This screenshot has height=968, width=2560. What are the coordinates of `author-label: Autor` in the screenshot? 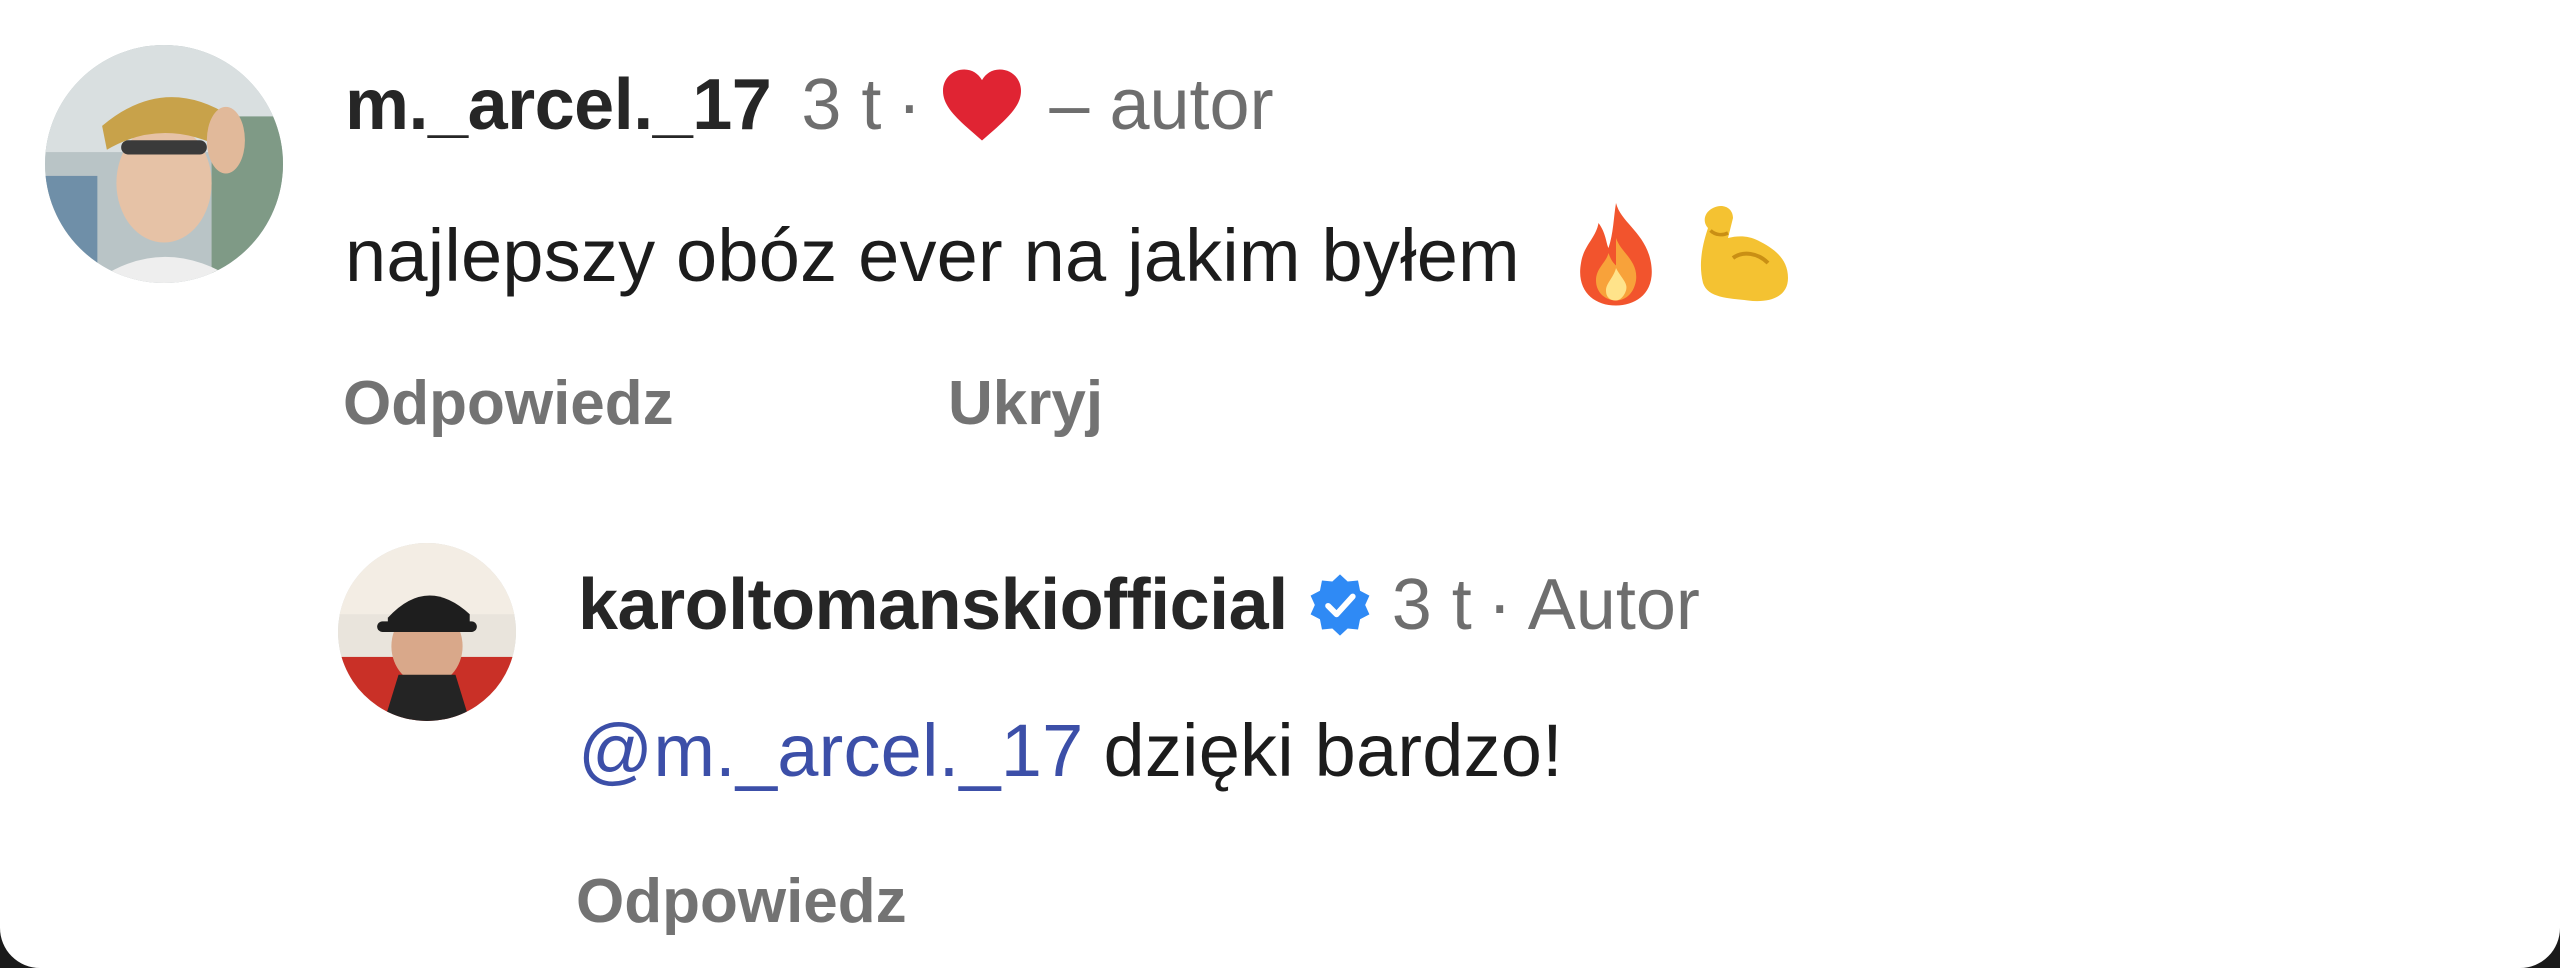 It's located at (1613, 605).